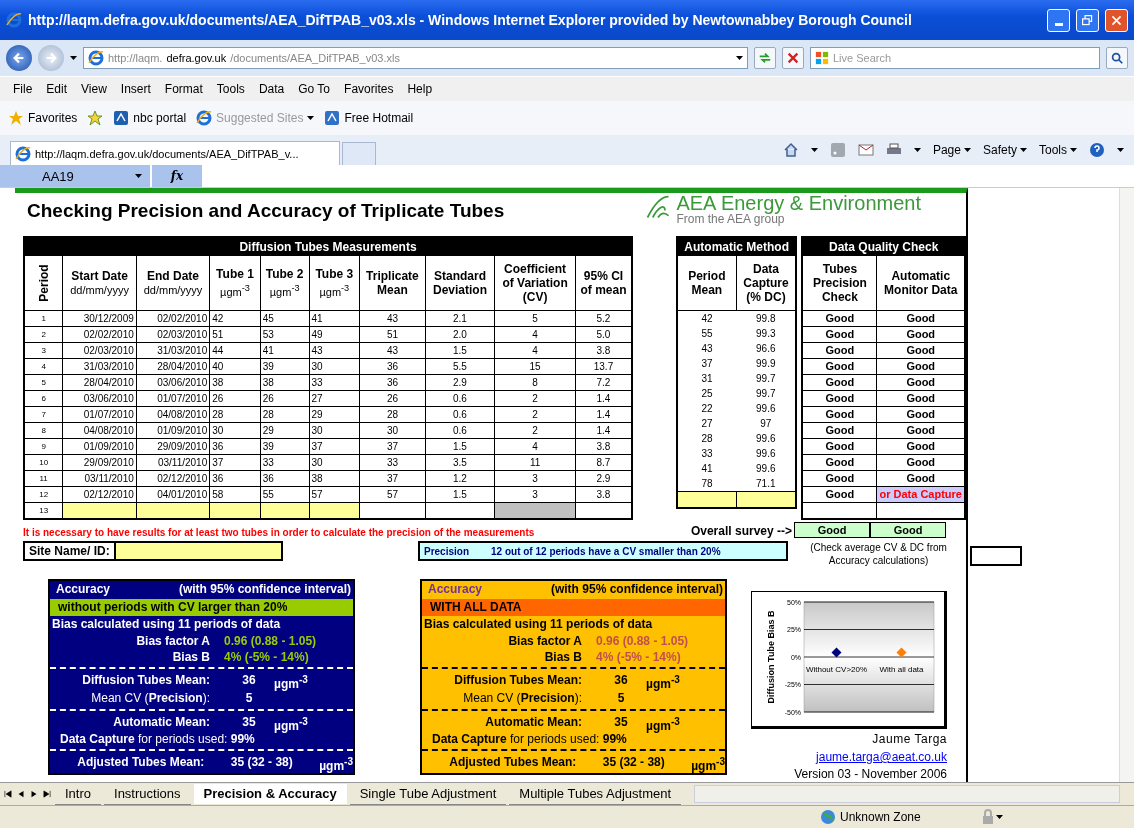 The width and height of the screenshot is (1134, 830). I want to click on table-cell: 04/01/2010, so click(173, 494).